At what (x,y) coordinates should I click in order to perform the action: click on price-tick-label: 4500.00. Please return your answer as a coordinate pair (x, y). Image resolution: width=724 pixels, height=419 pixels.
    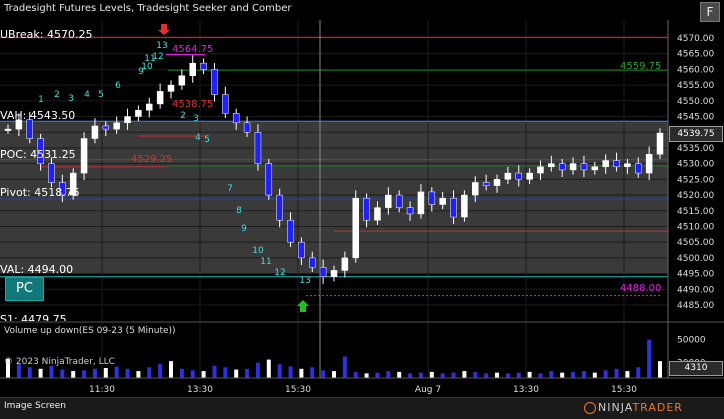
    Looking at the image, I should click on (695, 259).